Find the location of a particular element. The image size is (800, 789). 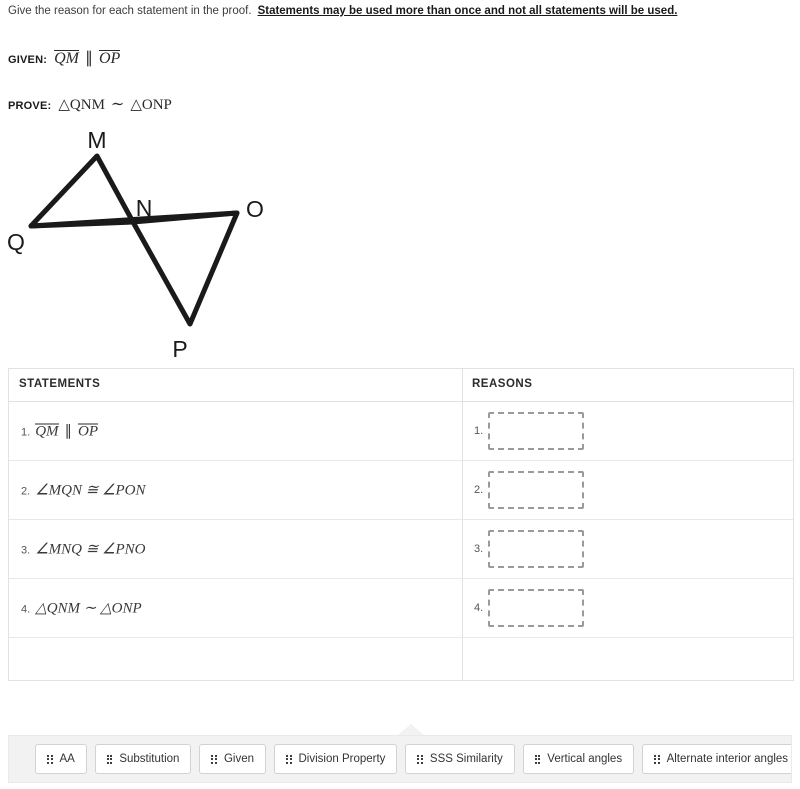

vertex-label-p: P is located at coordinates (179, 349).